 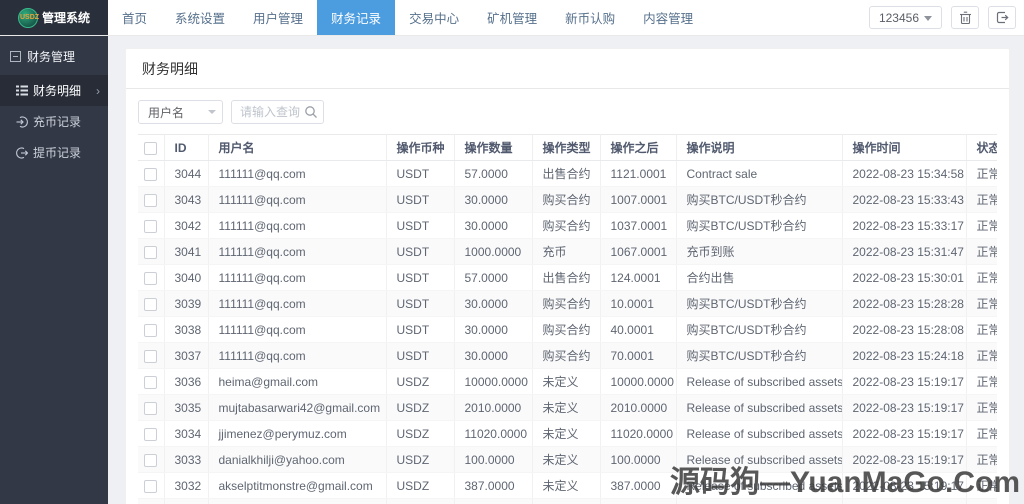 I want to click on column-header: 操作说明, so click(x=759, y=147).